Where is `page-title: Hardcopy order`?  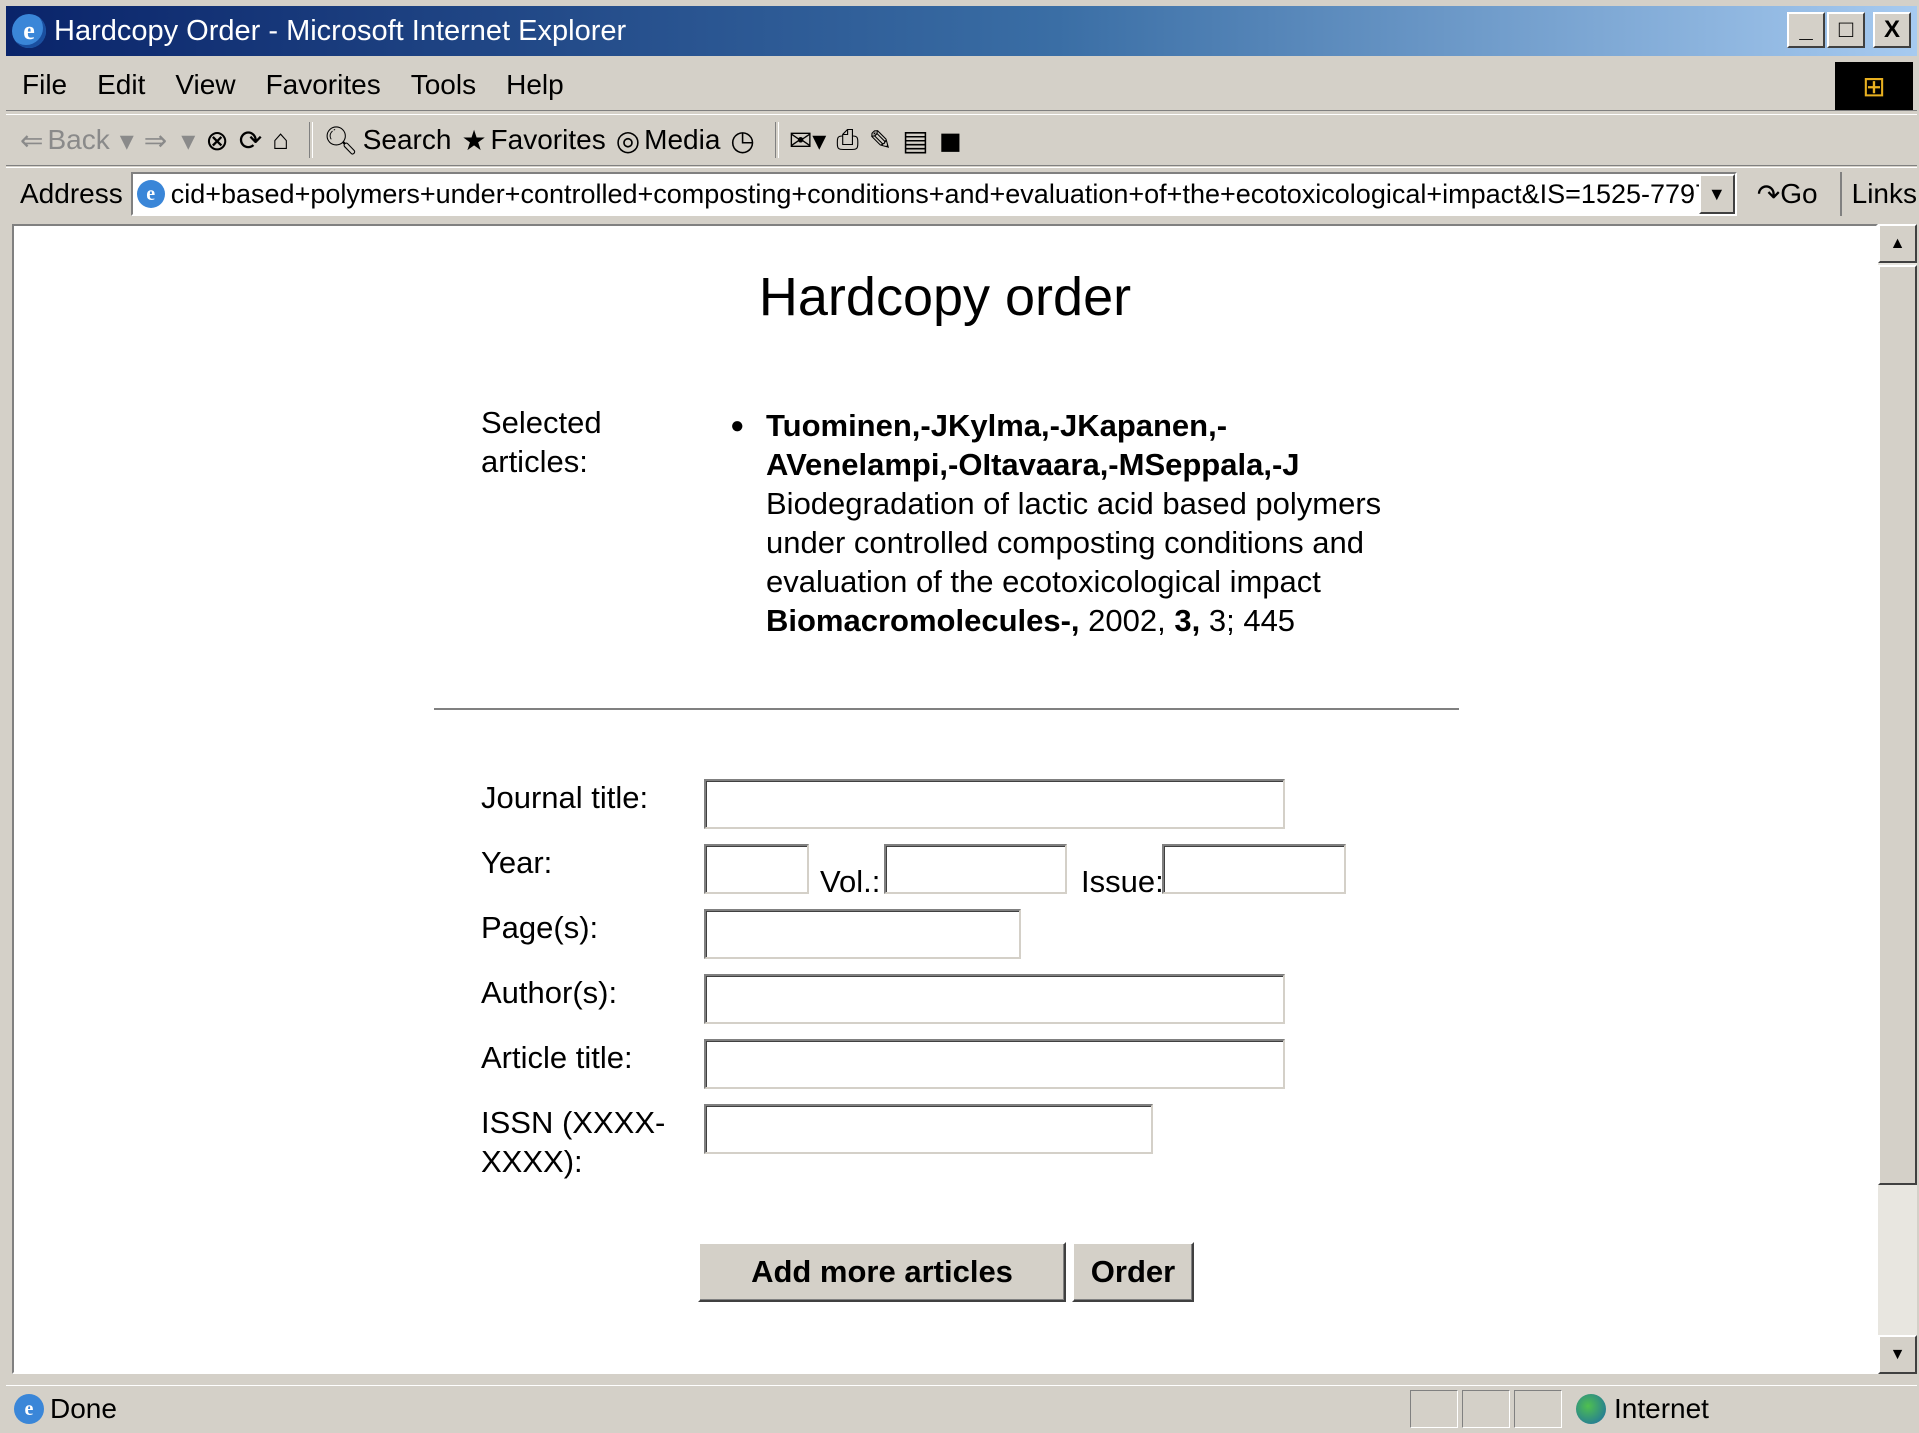
page-title: Hardcopy order is located at coordinates (945, 297).